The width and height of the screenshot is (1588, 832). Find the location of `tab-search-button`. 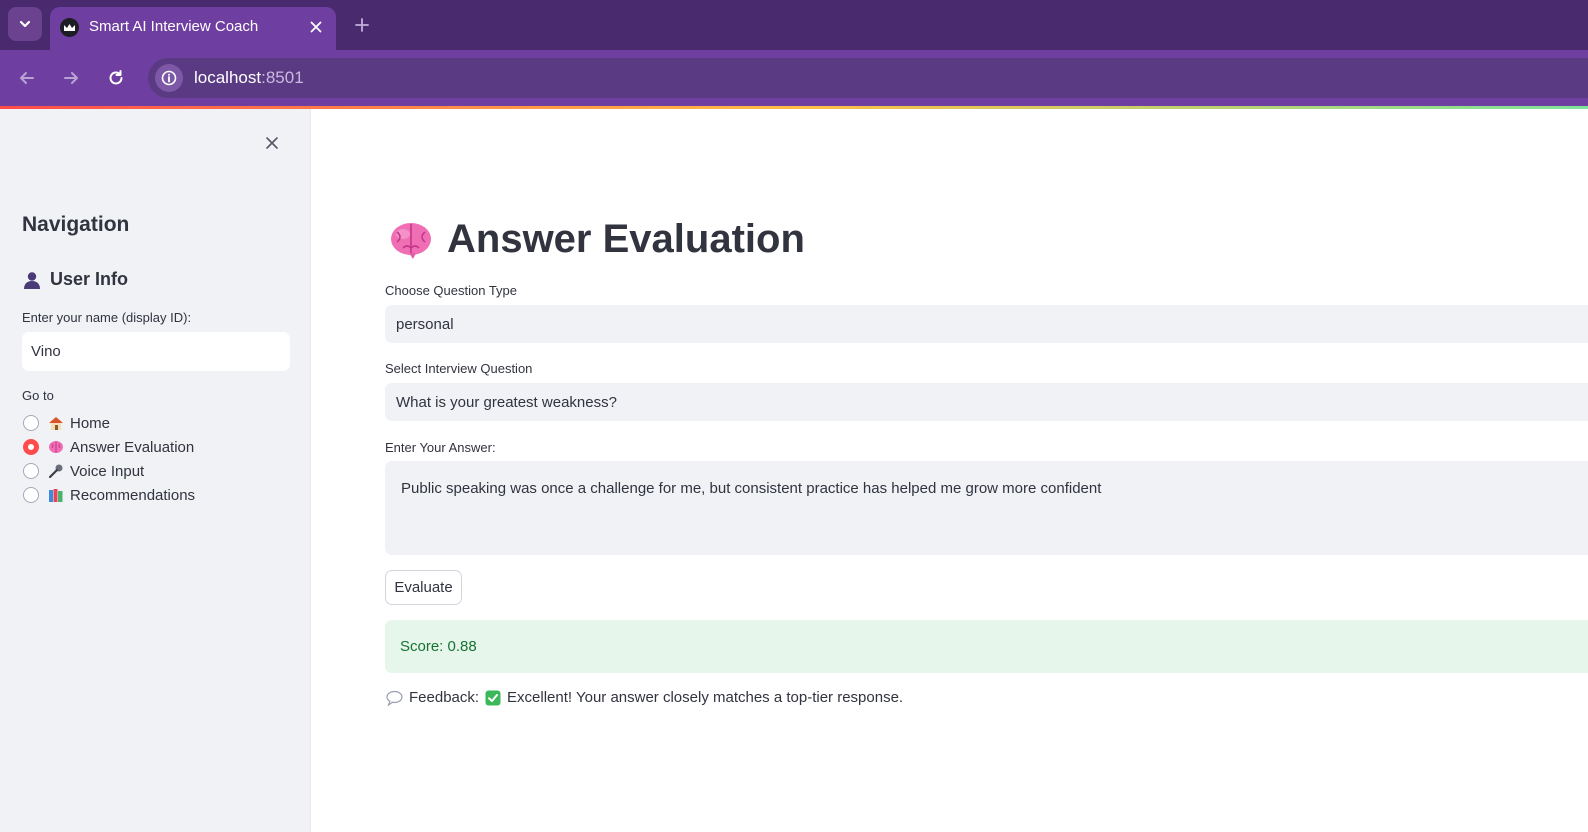

tab-search-button is located at coordinates (25, 24).